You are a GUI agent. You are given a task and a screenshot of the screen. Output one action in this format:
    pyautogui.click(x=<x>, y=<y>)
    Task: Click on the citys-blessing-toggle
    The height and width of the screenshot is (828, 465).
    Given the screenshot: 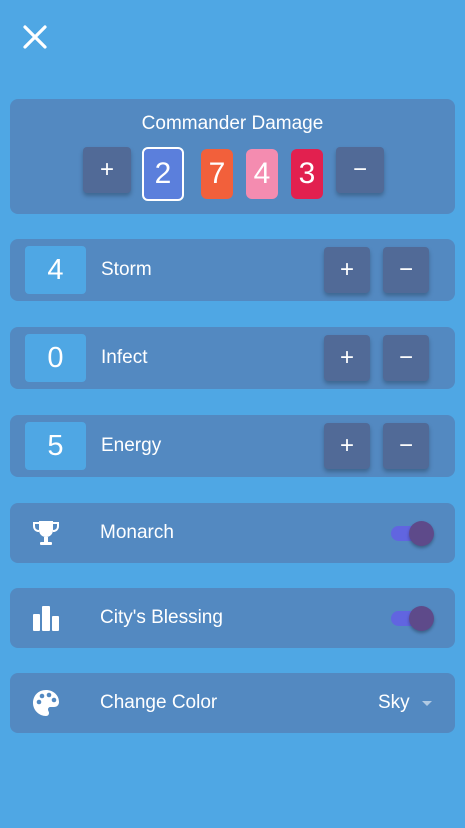 What is the action you would take?
    pyautogui.click(x=411, y=618)
    